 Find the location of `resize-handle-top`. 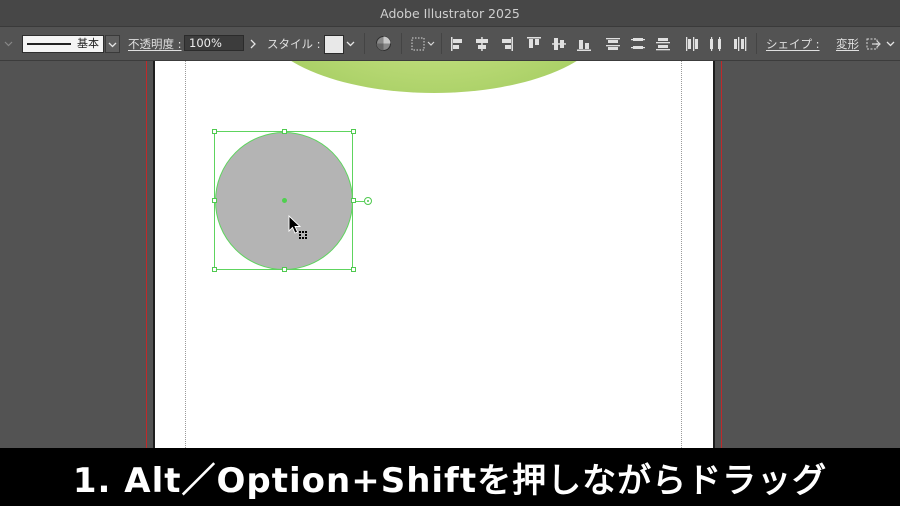

resize-handle-top is located at coordinates (284, 131).